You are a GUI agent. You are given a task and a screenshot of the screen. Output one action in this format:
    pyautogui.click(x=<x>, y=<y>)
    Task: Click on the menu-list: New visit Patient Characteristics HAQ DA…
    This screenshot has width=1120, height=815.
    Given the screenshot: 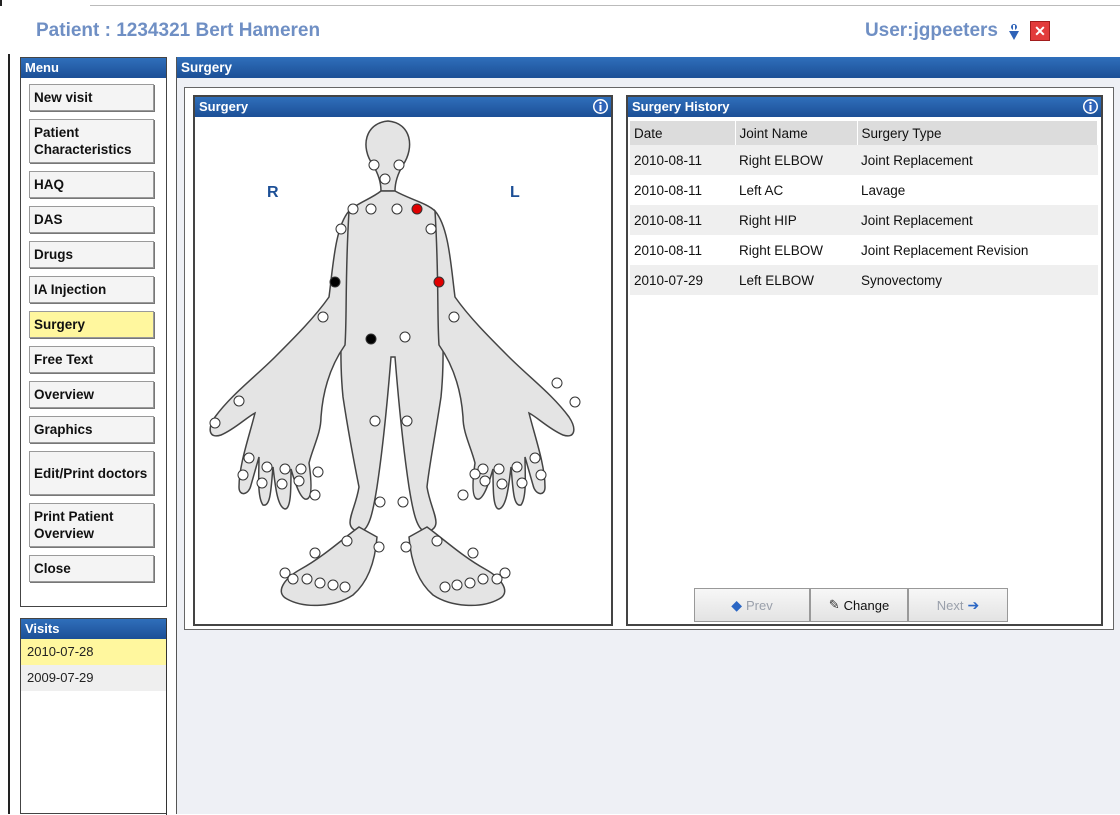 What is the action you would take?
    pyautogui.click(x=93, y=330)
    